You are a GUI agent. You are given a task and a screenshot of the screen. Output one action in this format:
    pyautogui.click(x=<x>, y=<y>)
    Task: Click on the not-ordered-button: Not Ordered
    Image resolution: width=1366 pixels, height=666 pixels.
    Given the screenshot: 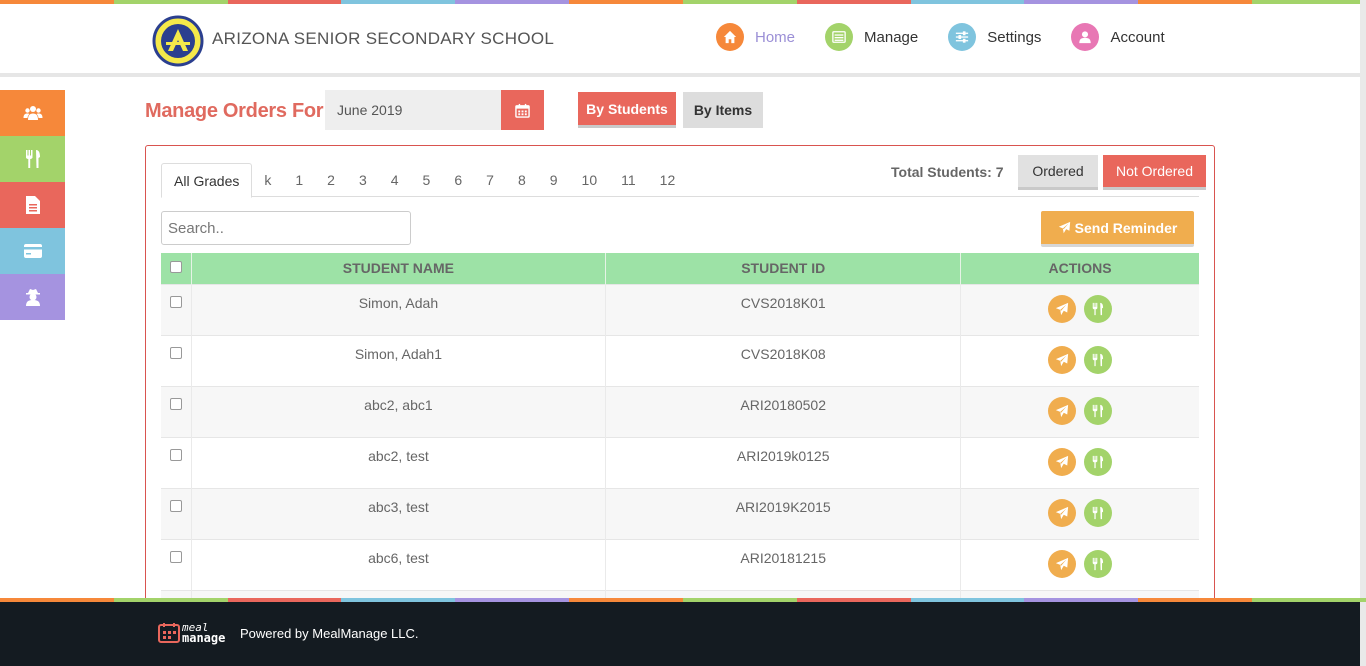 What is the action you would take?
    pyautogui.click(x=1154, y=172)
    